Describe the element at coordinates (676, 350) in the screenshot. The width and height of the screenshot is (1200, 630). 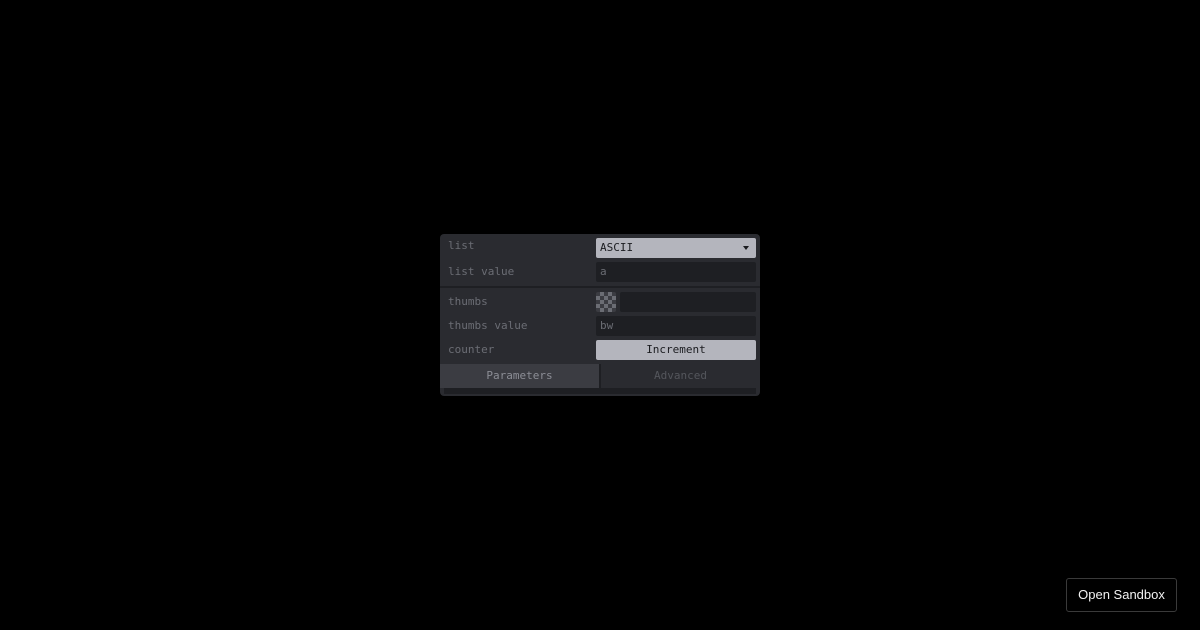
I see `increment-button: Increment` at that location.